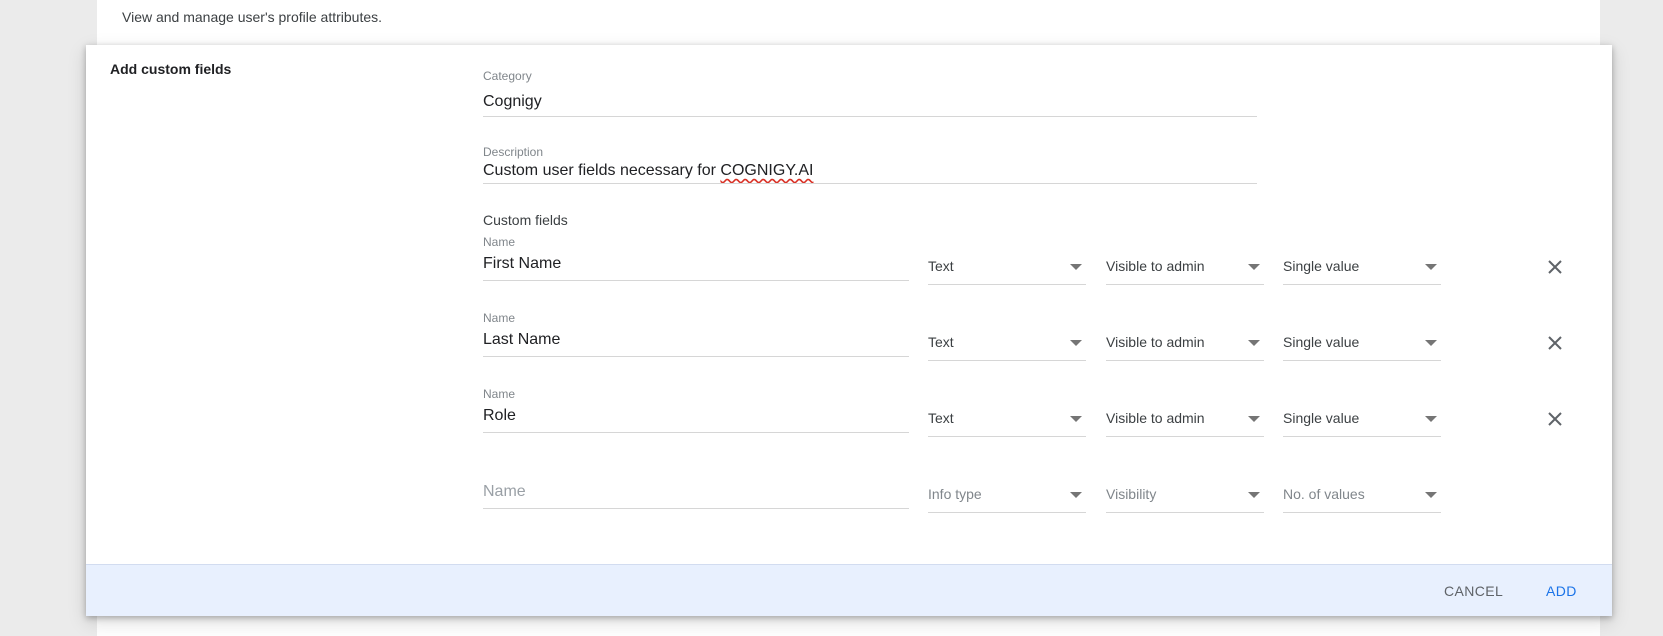 Image resolution: width=1663 pixels, height=636 pixels. Describe the element at coordinates (512, 102) in the screenshot. I see `category-input: Cognigy` at that location.